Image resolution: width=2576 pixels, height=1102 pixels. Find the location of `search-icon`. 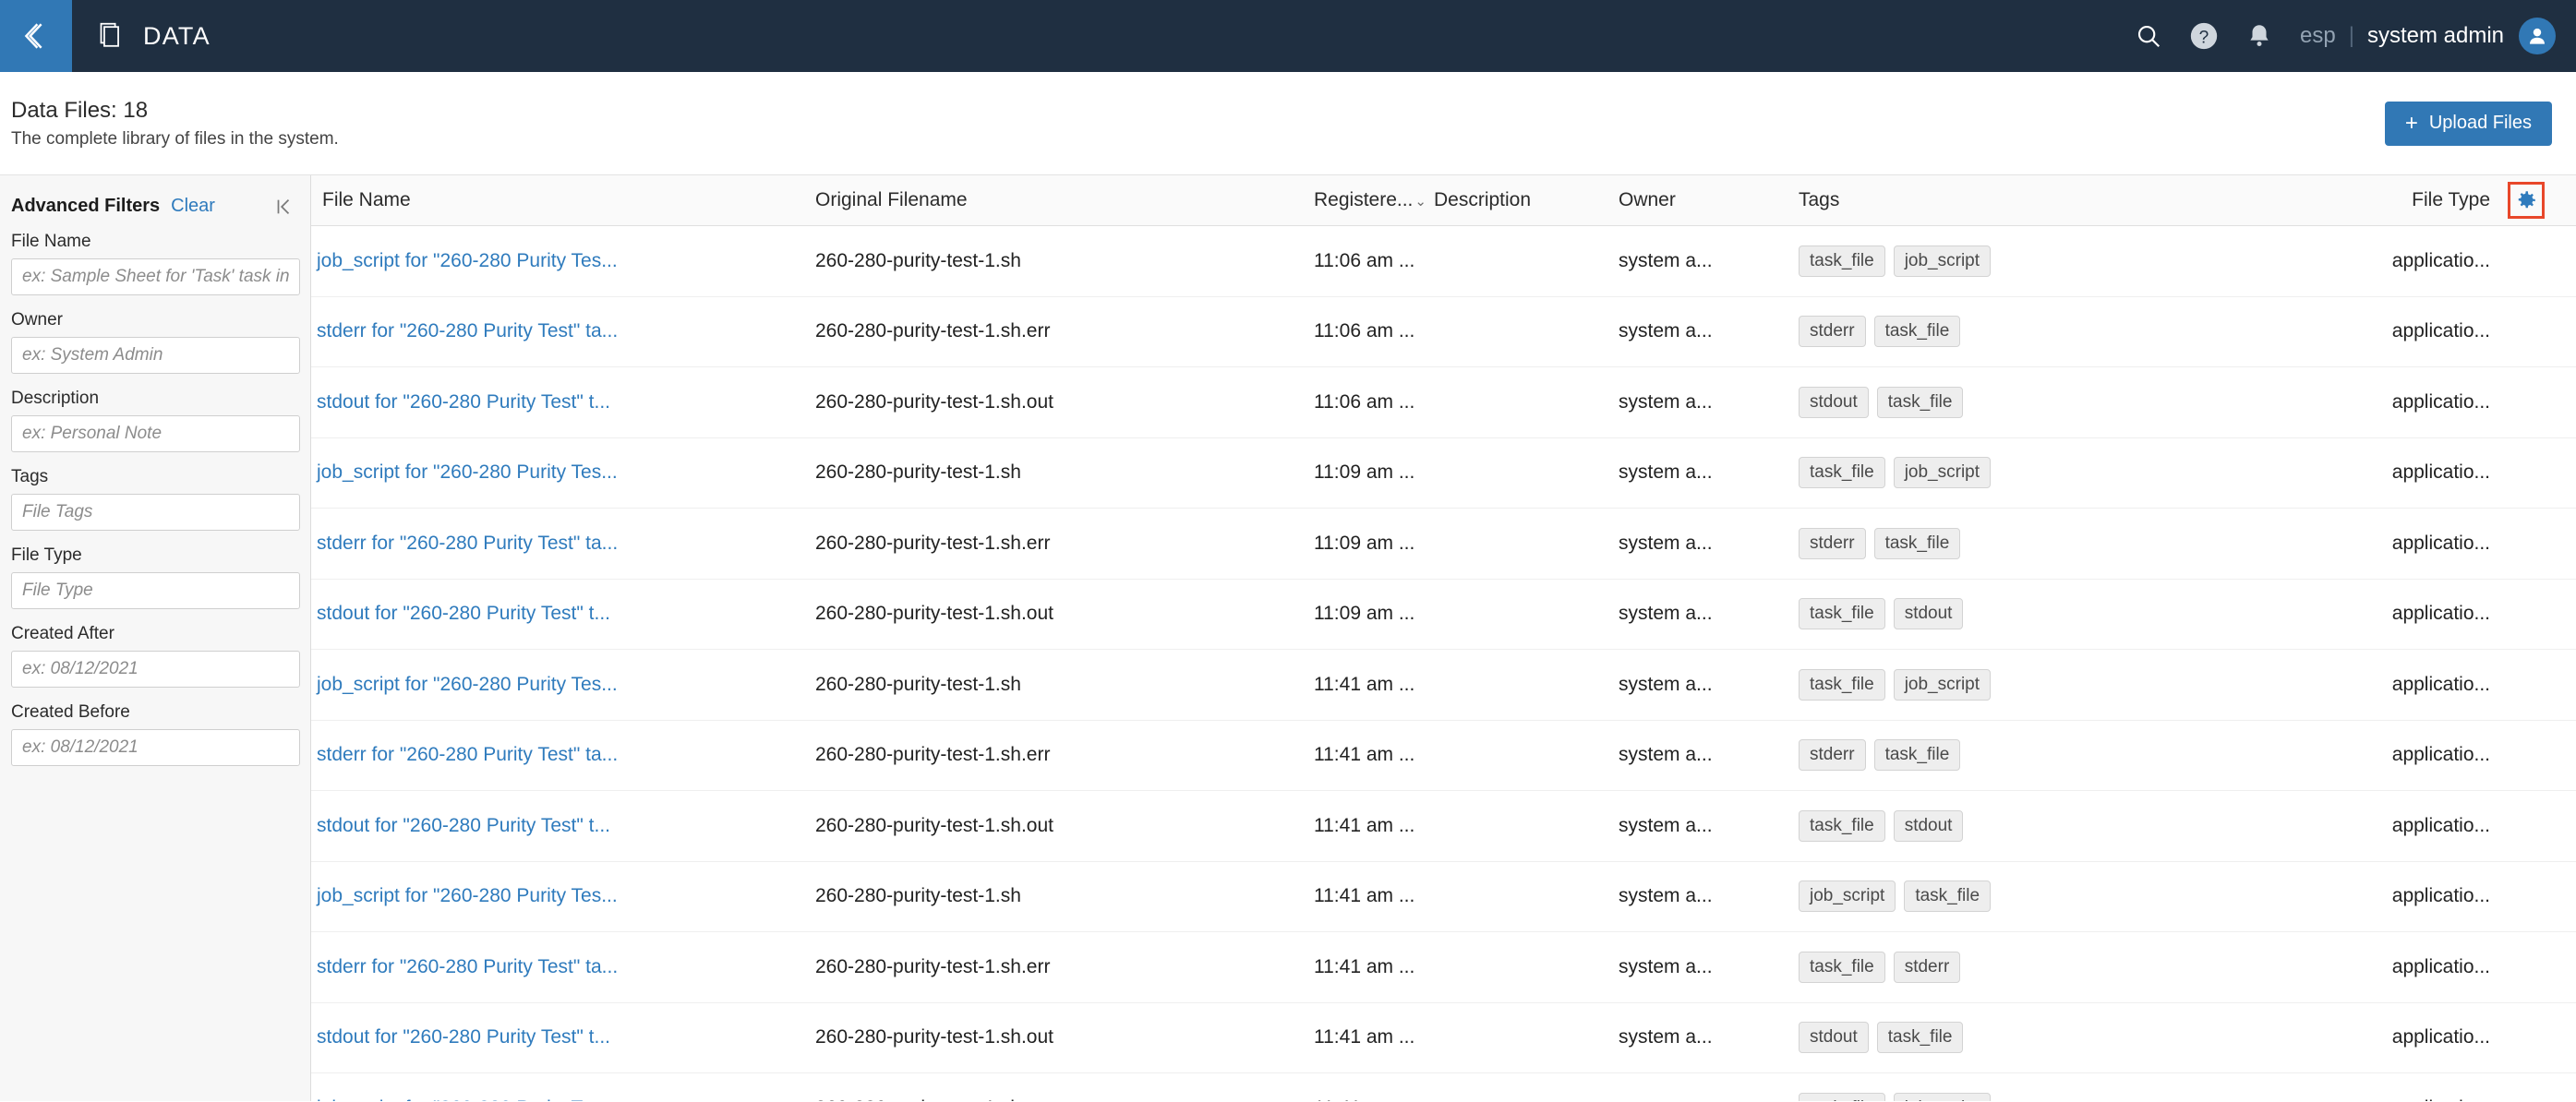

search-icon is located at coordinates (2149, 36).